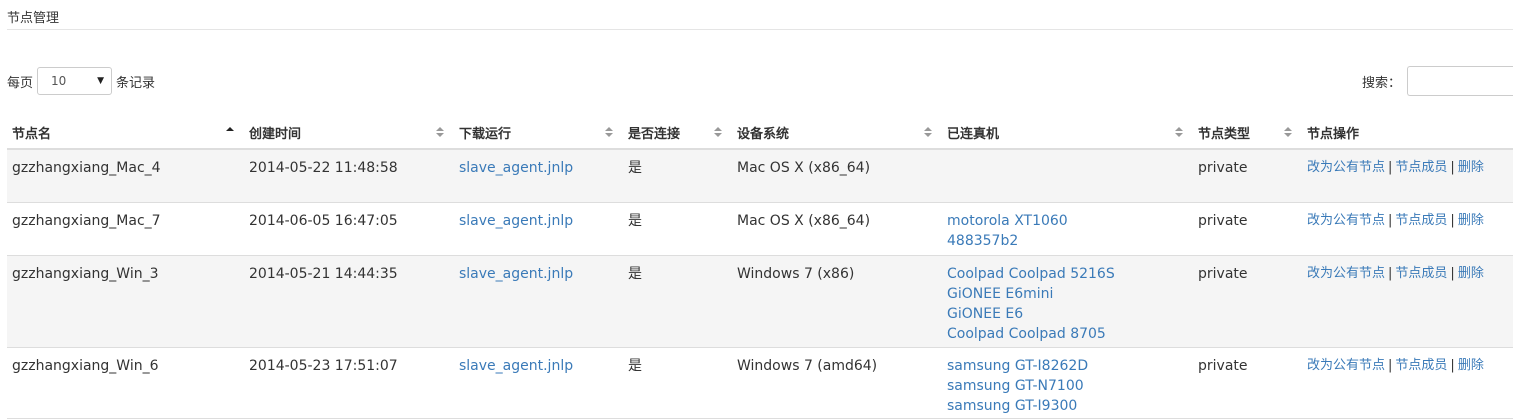 This screenshot has height=420, width=1513. Describe the element at coordinates (125, 229) in the screenshot. I see `node-name-cell: gzzhangxiang_Mac_7` at that location.